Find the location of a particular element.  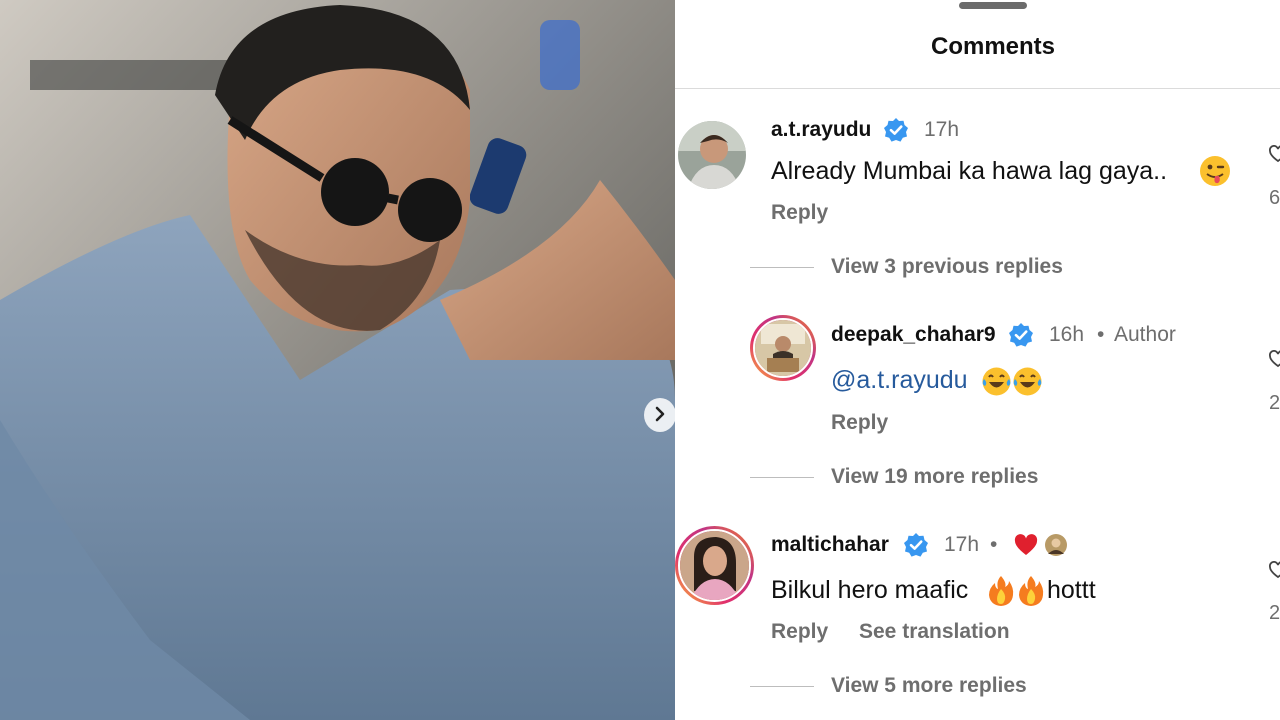

comment-username: a.t.rayudu is located at coordinates (821, 130).